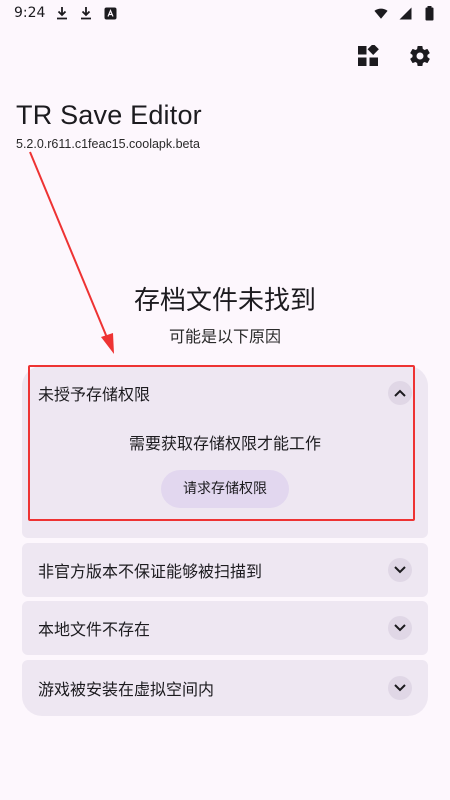 The height and width of the screenshot is (800, 450). What do you see at coordinates (94, 629) in the screenshot?
I see `reason-title: 本地文件不存在` at bounding box center [94, 629].